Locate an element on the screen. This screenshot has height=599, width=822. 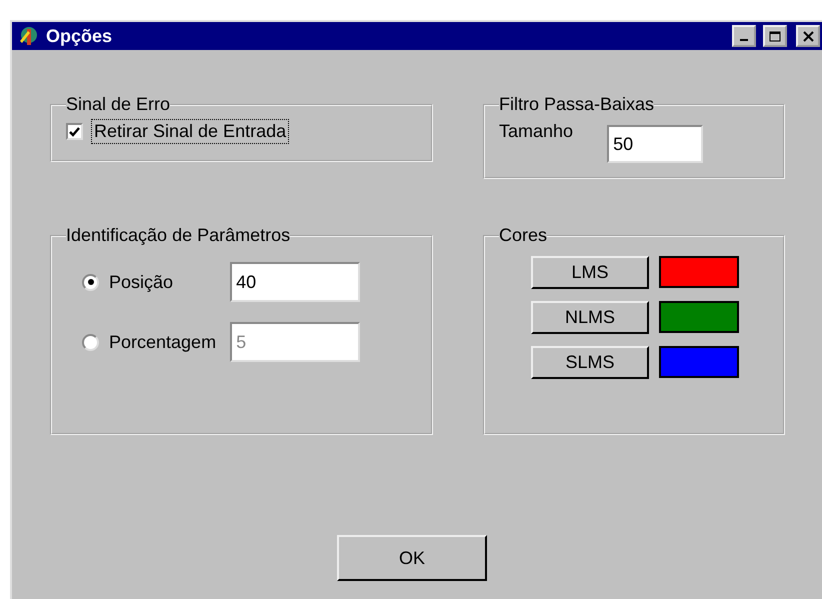
color-button: LMS is located at coordinates (590, 272).